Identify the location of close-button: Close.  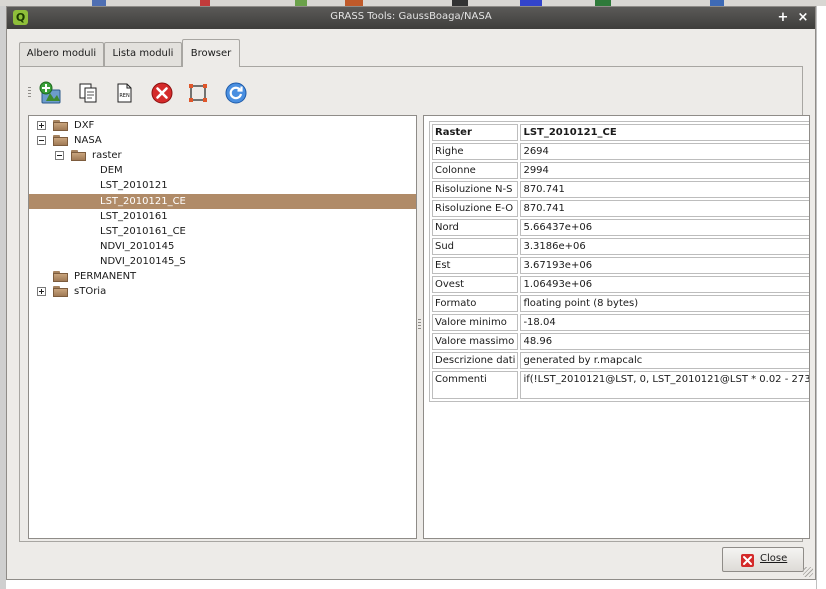
(763, 559).